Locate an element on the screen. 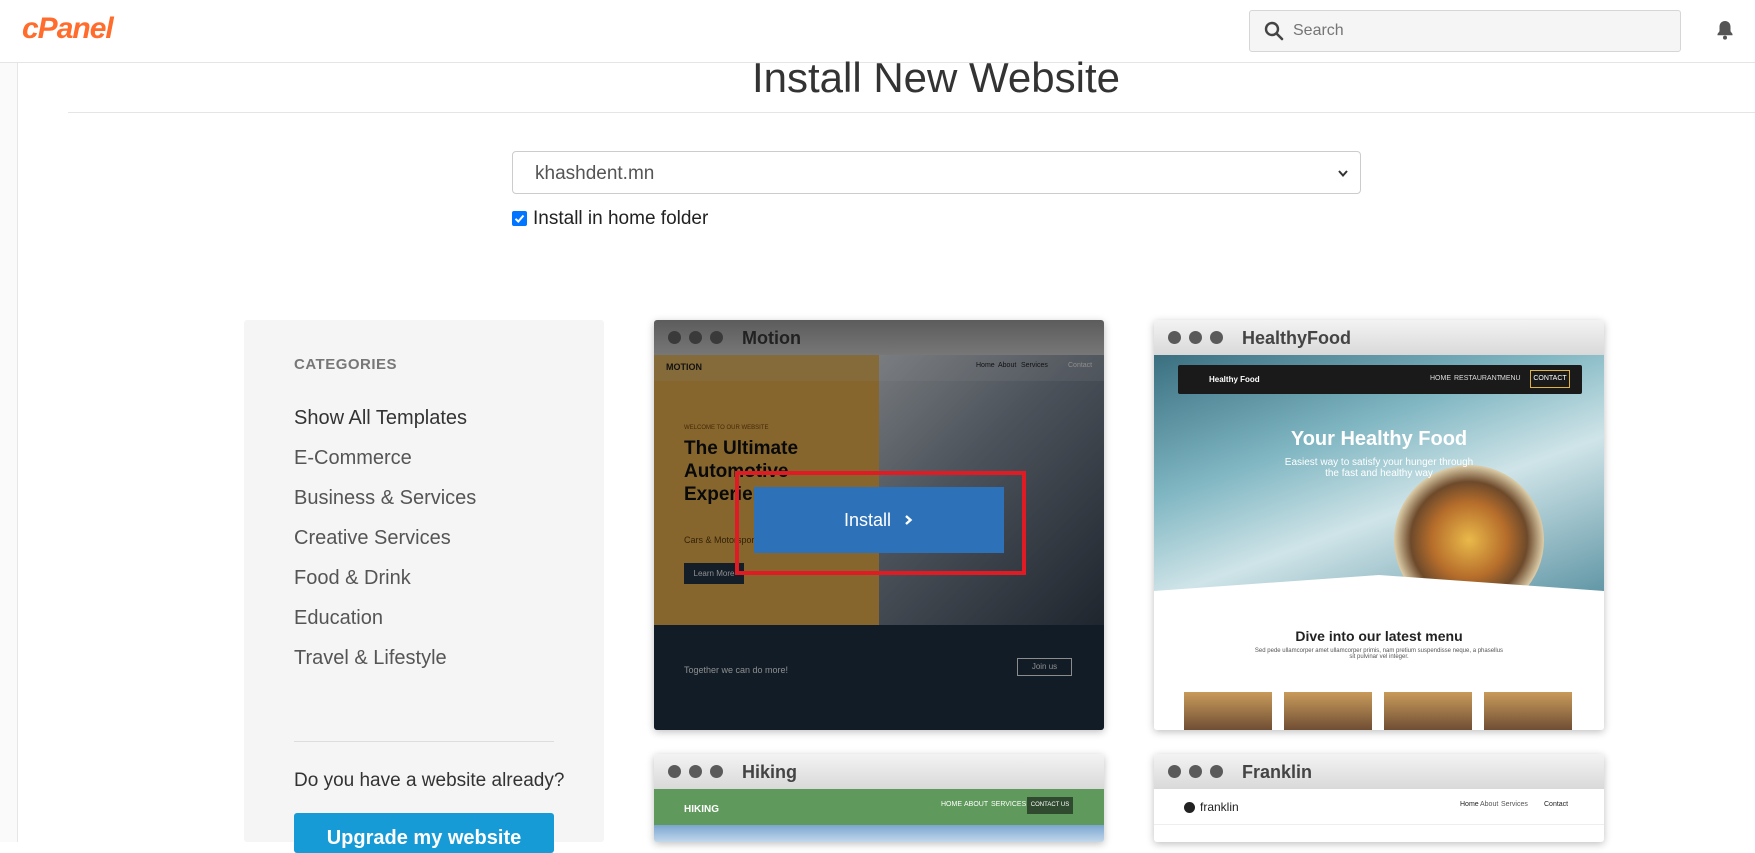  franklin-logo-icon is located at coordinates (1189, 807).